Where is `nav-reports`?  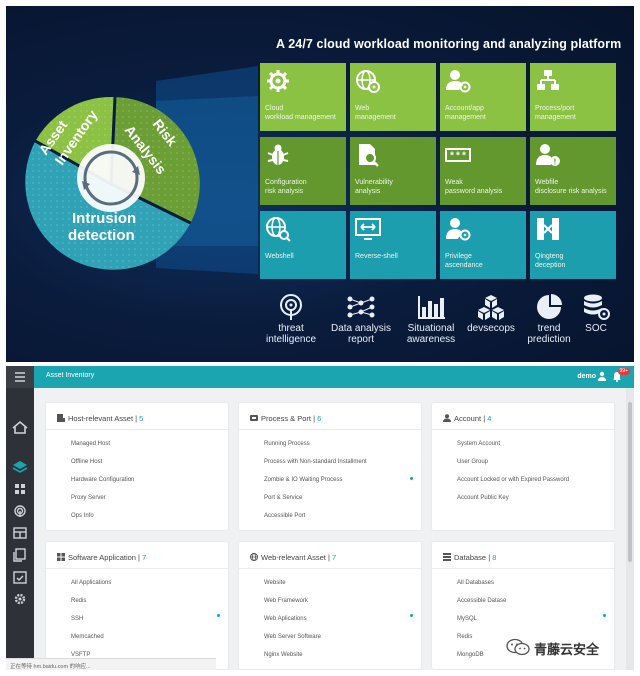
nav-reports is located at coordinates (20, 533).